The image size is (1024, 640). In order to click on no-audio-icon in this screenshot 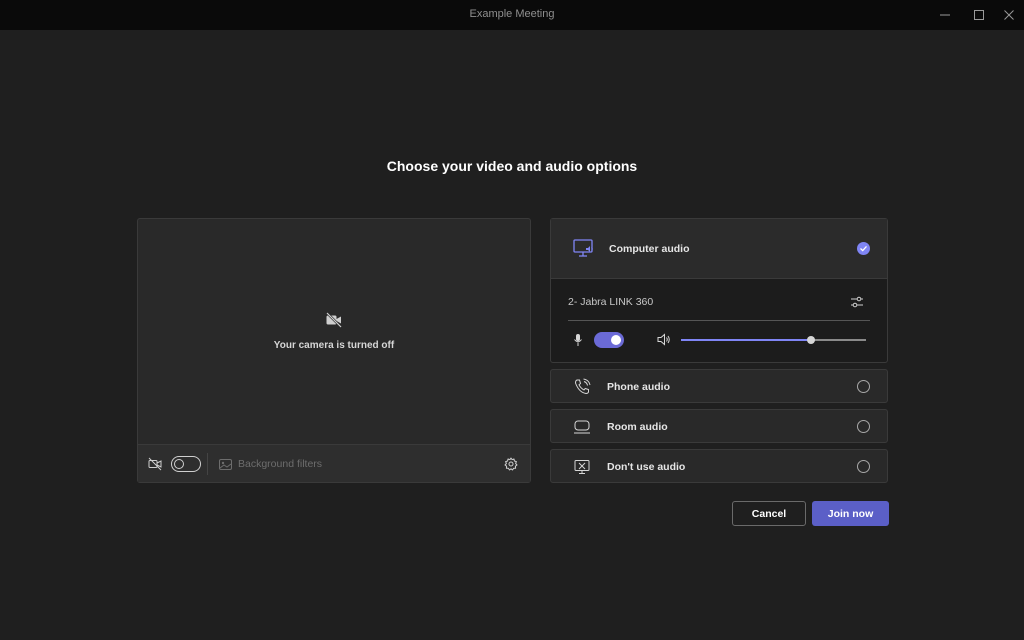, I will do `click(582, 467)`.